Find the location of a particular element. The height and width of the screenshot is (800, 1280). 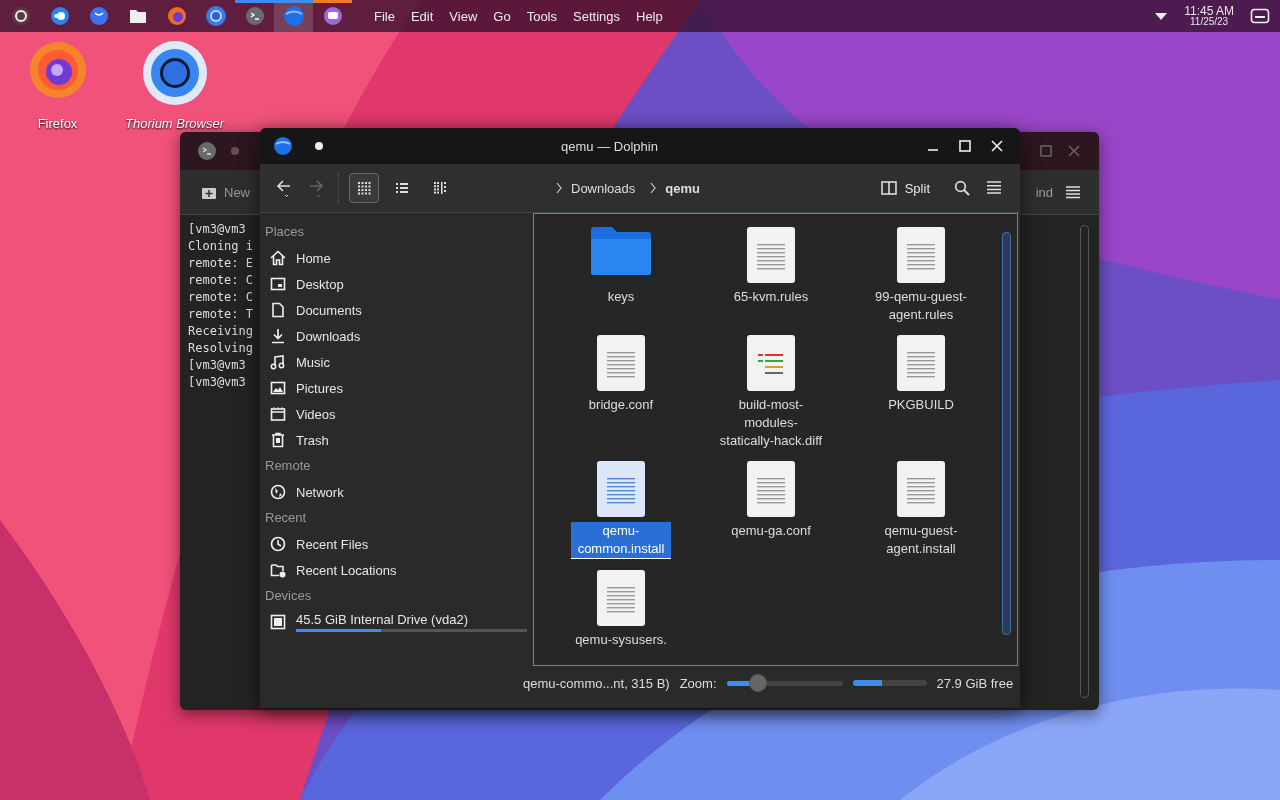

sidebar-item-label: Recent Files is located at coordinates (333, 544).